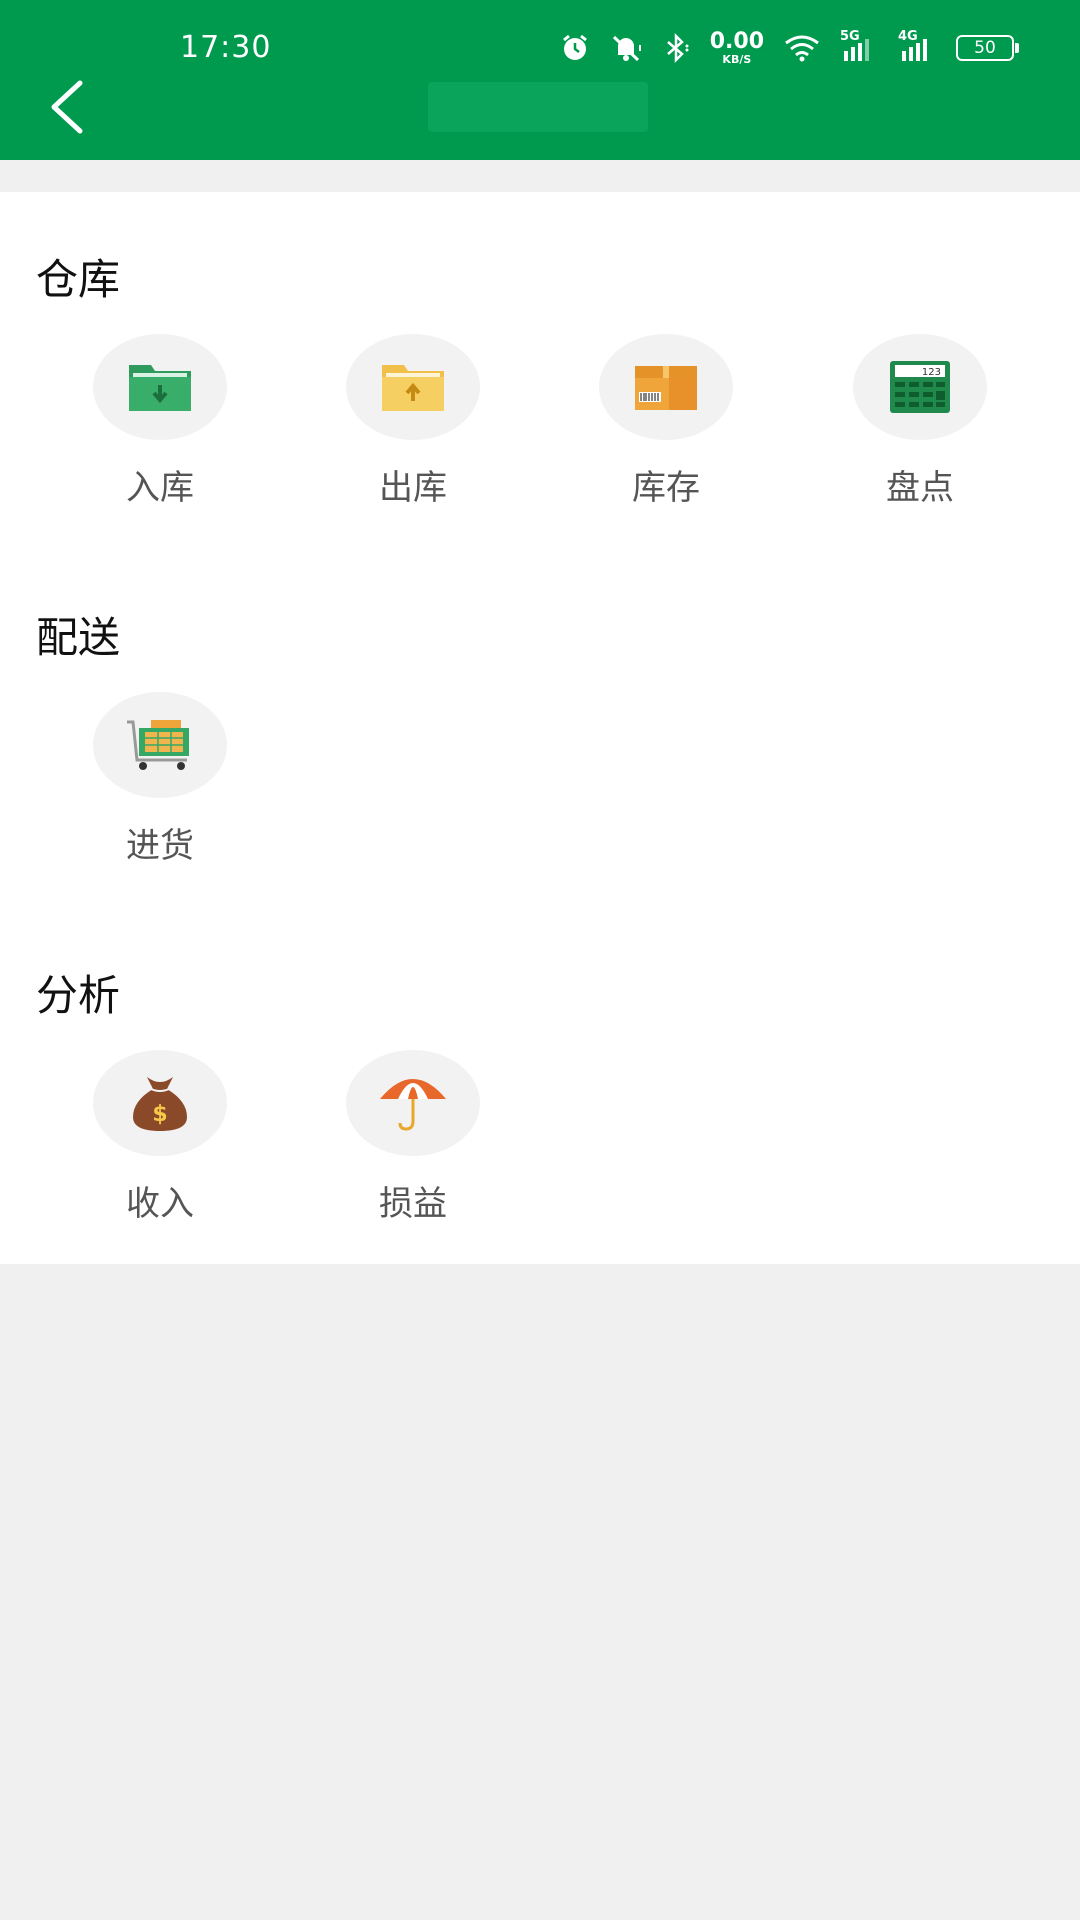 This screenshot has width=1080, height=1920. Describe the element at coordinates (860, 46) in the screenshot. I see `signal-5g-icon: 5G` at that location.